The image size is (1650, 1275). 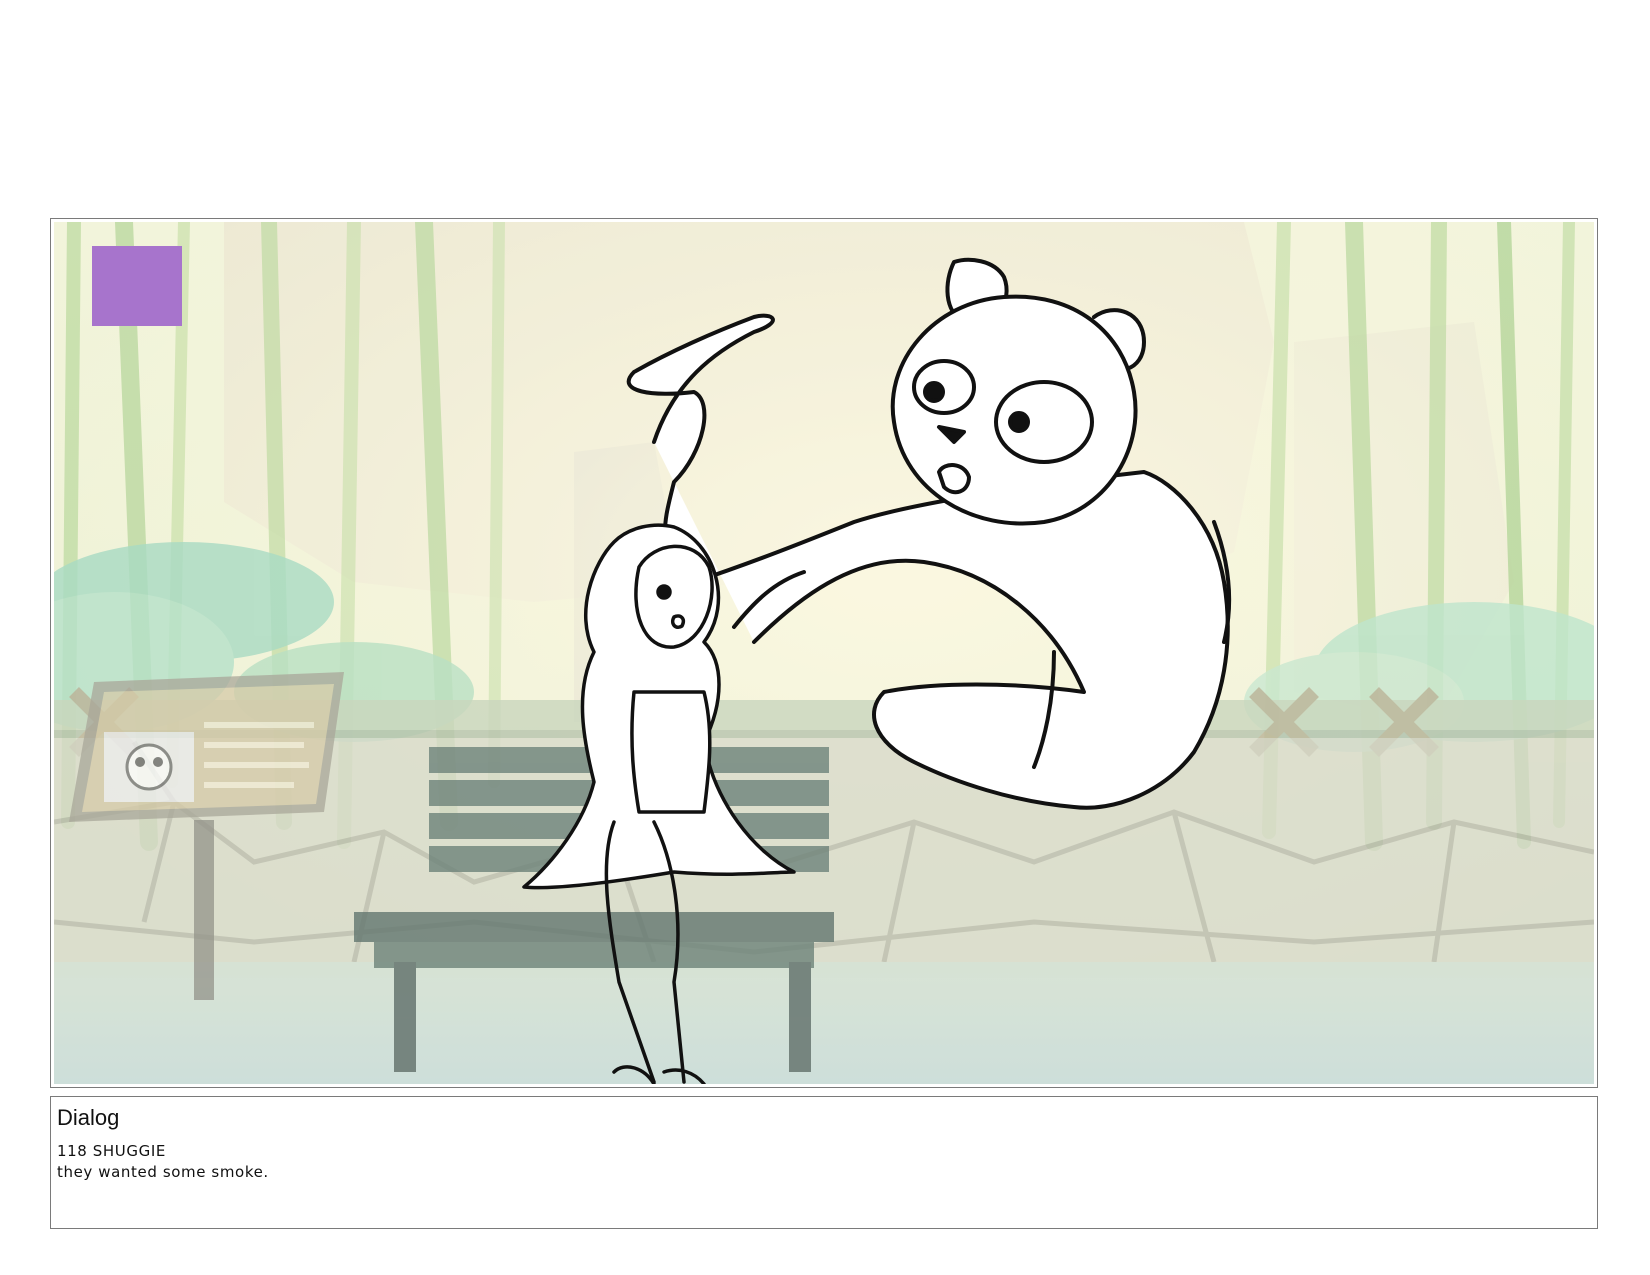 I want to click on dialog-text-line: they wanted some smoke., so click(x=163, y=1172).